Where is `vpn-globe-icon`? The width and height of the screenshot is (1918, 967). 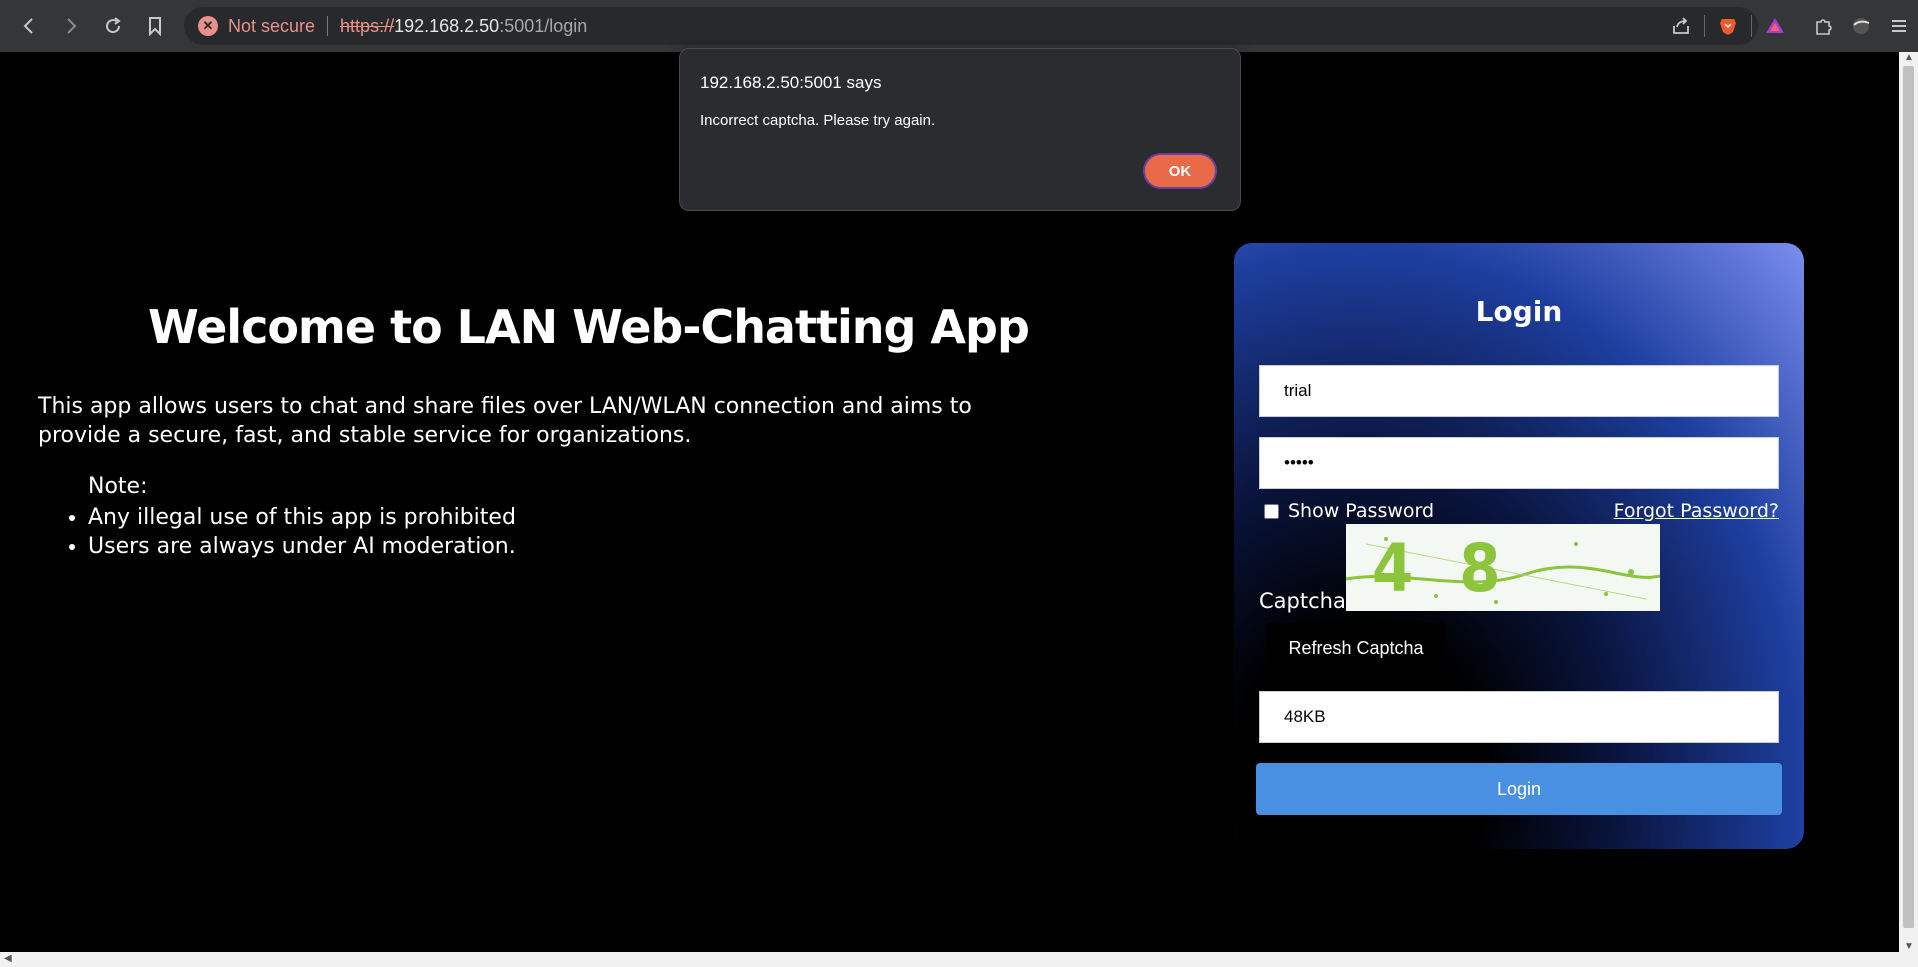 vpn-globe-icon is located at coordinates (1861, 26).